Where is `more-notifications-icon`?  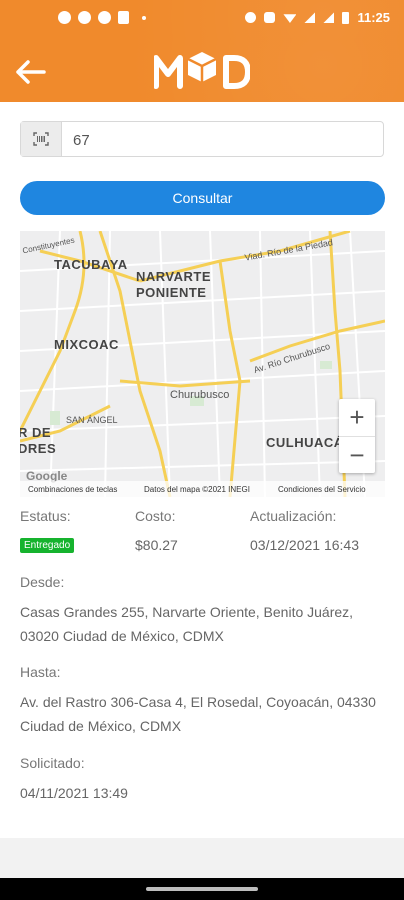
more-notifications-icon is located at coordinates (144, 17).